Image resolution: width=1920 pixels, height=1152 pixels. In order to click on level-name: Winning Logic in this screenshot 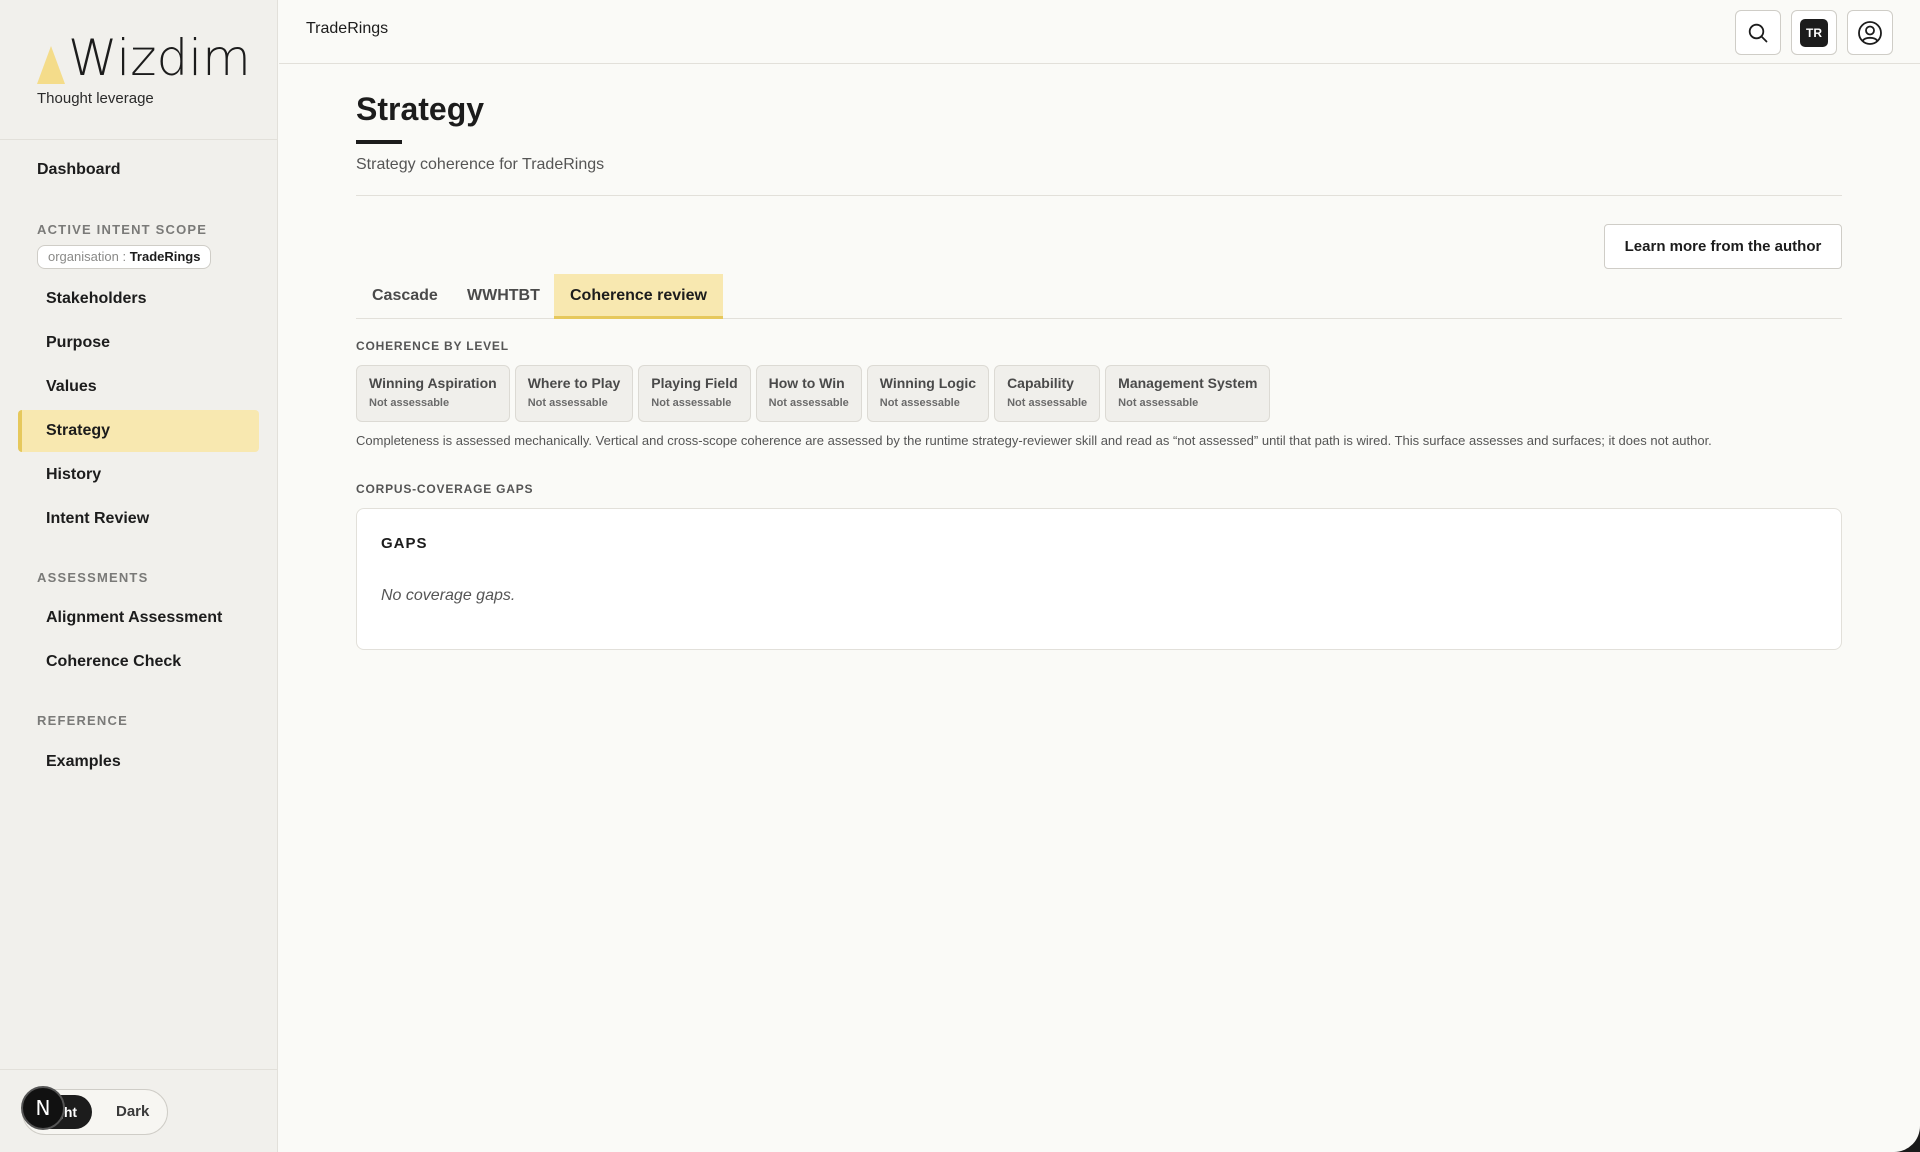, I will do `click(928, 383)`.